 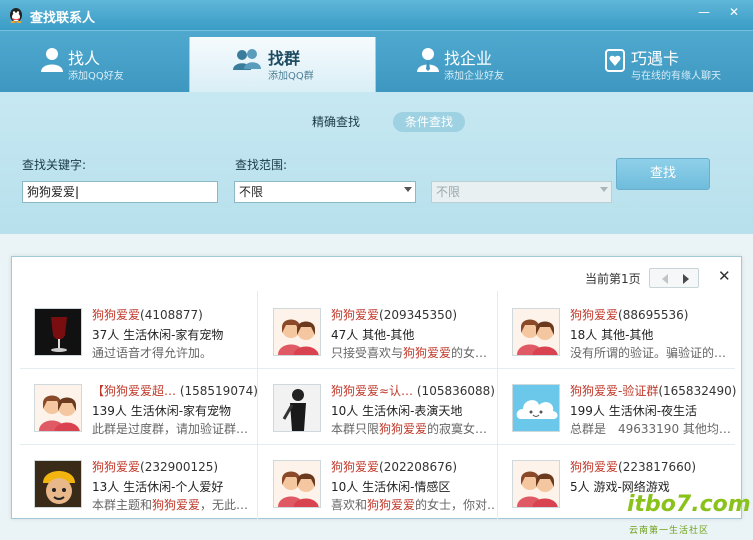 What do you see at coordinates (536, 408) in the screenshot?
I see `group-avatar-cloud` at bounding box center [536, 408].